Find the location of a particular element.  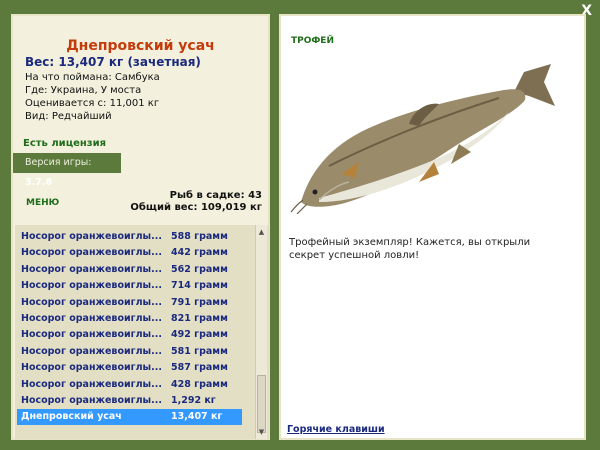

total-weight: Общий вес: 109,019 кг is located at coordinates (196, 207).